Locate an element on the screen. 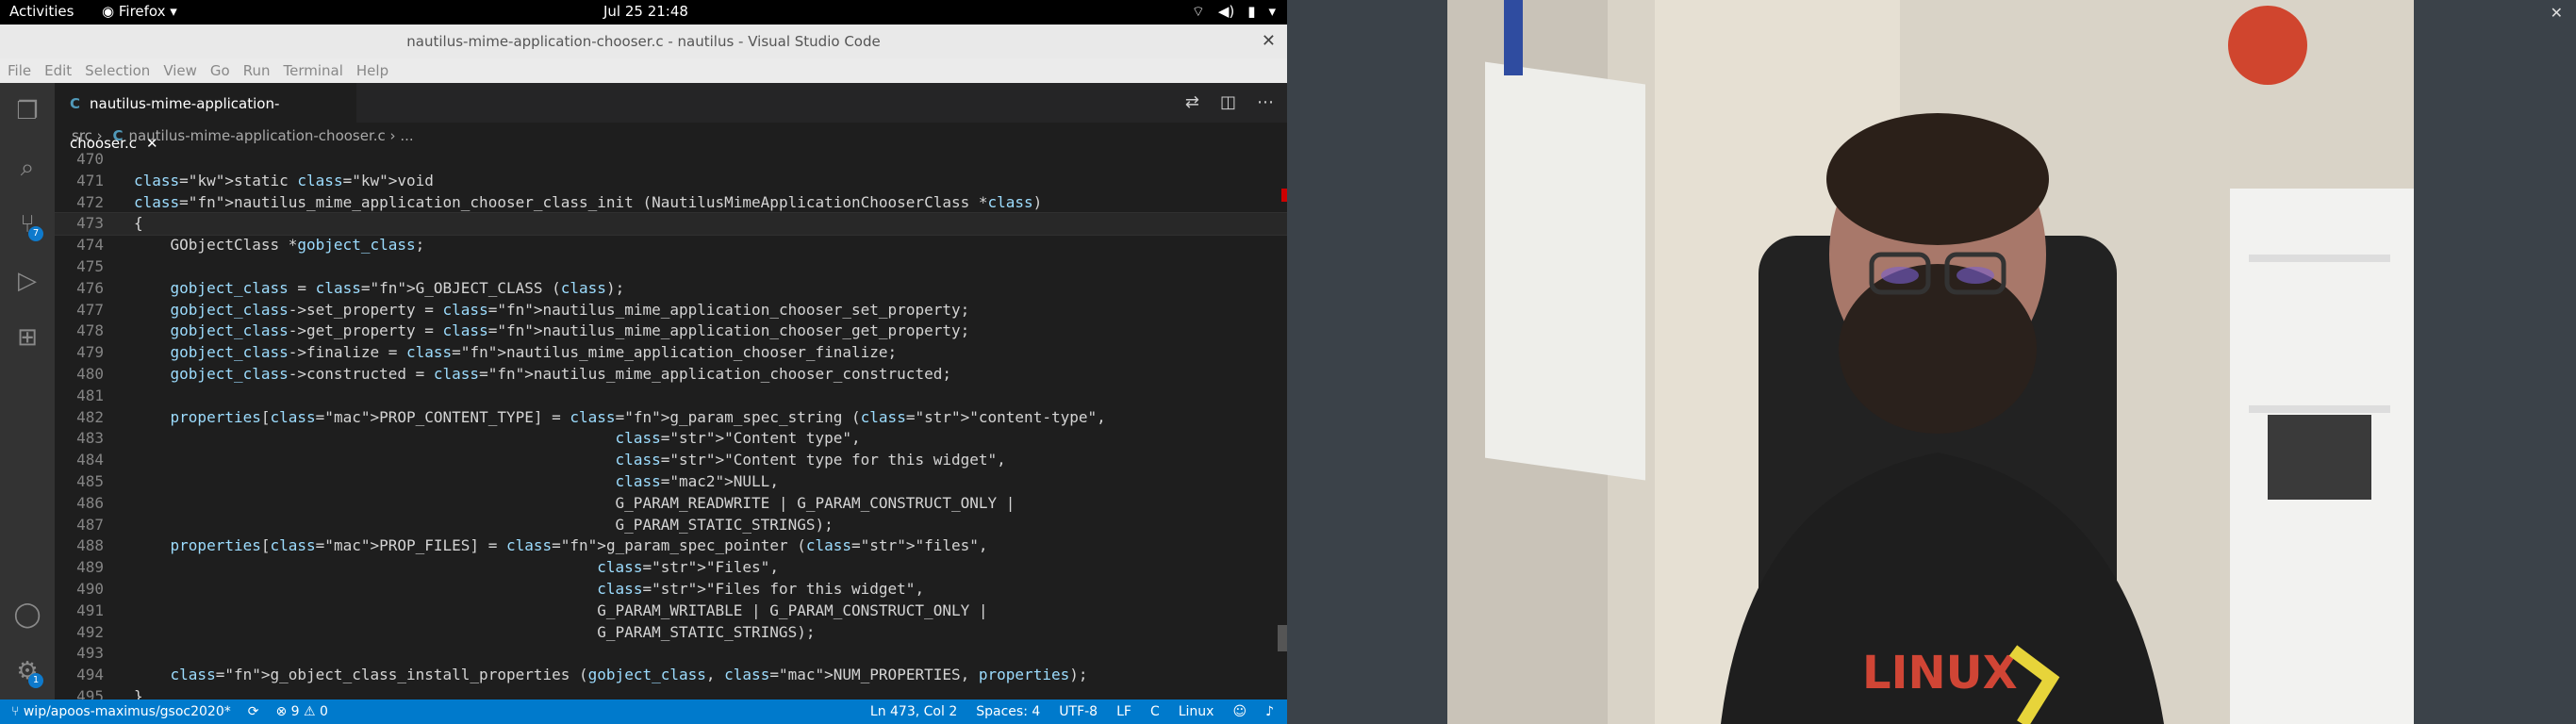 This screenshot has width=2576, height=724. clock: Jul 25 21:48 is located at coordinates (645, 11).